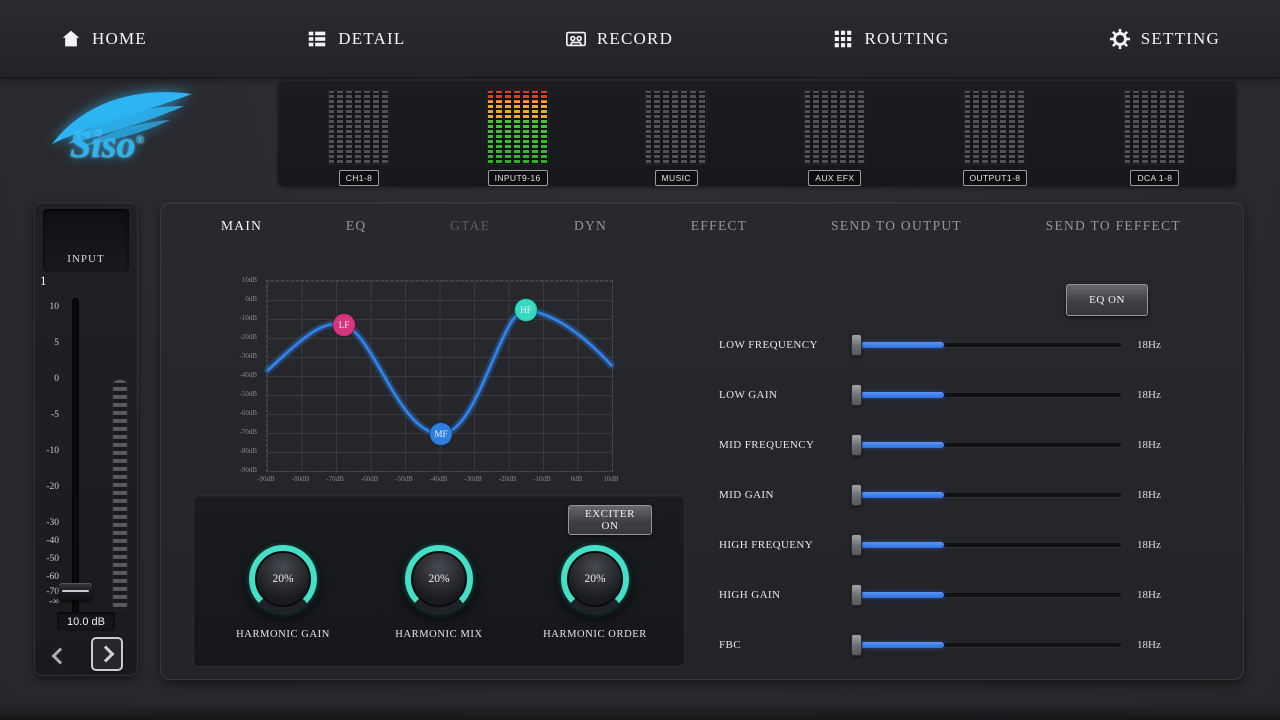 This screenshot has width=1280, height=720. What do you see at coordinates (907, 38) in the screenshot?
I see `nav-label: ROUTING` at bounding box center [907, 38].